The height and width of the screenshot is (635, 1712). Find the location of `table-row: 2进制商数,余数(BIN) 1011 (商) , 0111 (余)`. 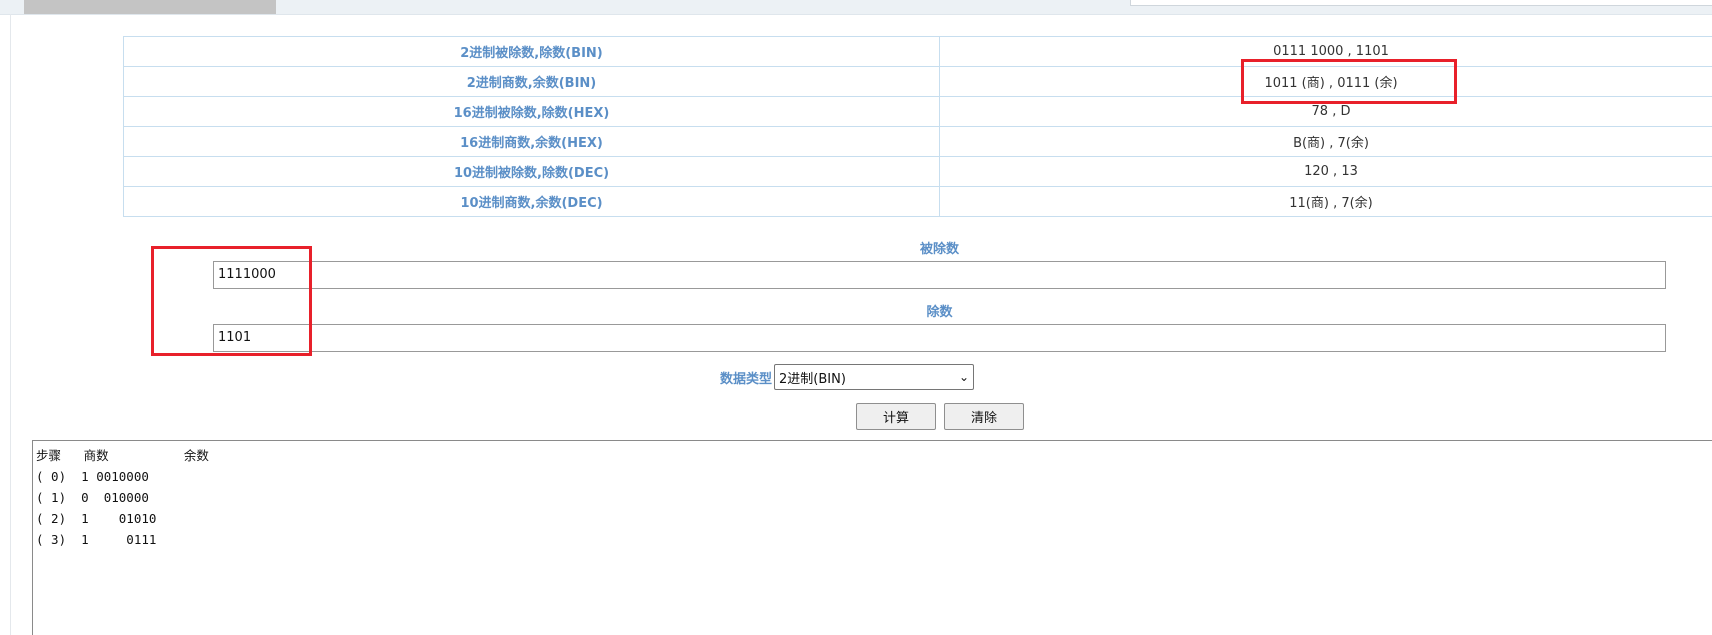

table-row: 2进制商数,余数(BIN) 1011 (商) , 0111 (余) is located at coordinates (917, 81).